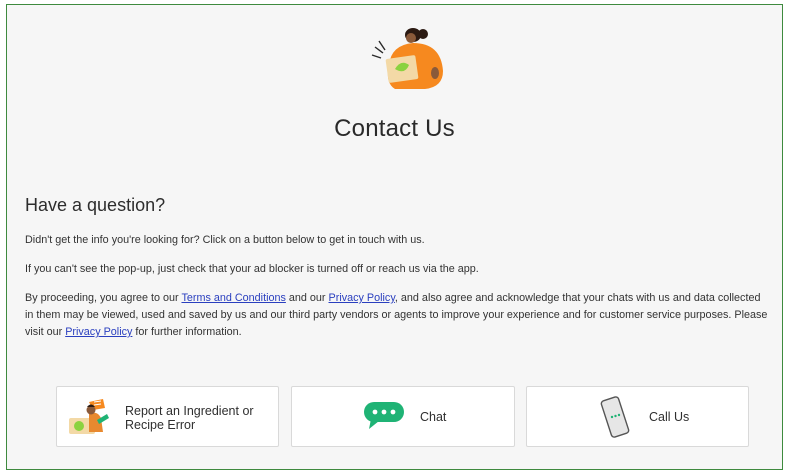 The width and height of the screenshot is (788, 476). What do you see at coordinates (307, 298) in the screenshot?
I see `consent-part-2: and our` at bounding box center [307, 298].